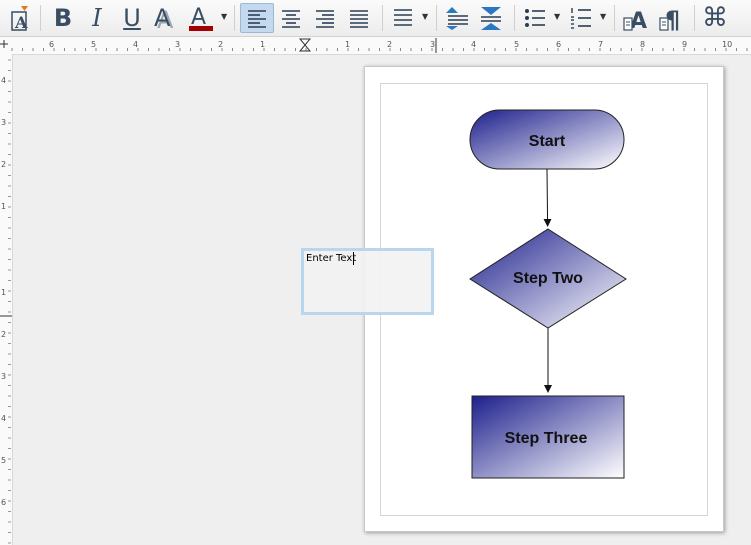 The width and height of the screenshot is (751, 545). I want to click on line-spacing-button, so click(403, 18).